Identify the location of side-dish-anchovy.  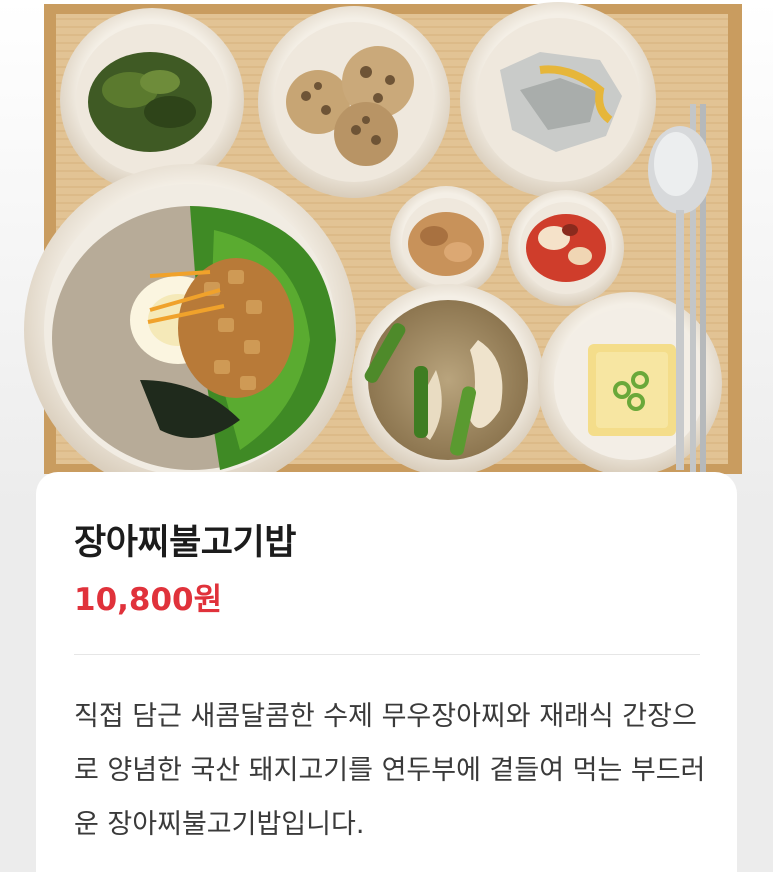
(446, 242).